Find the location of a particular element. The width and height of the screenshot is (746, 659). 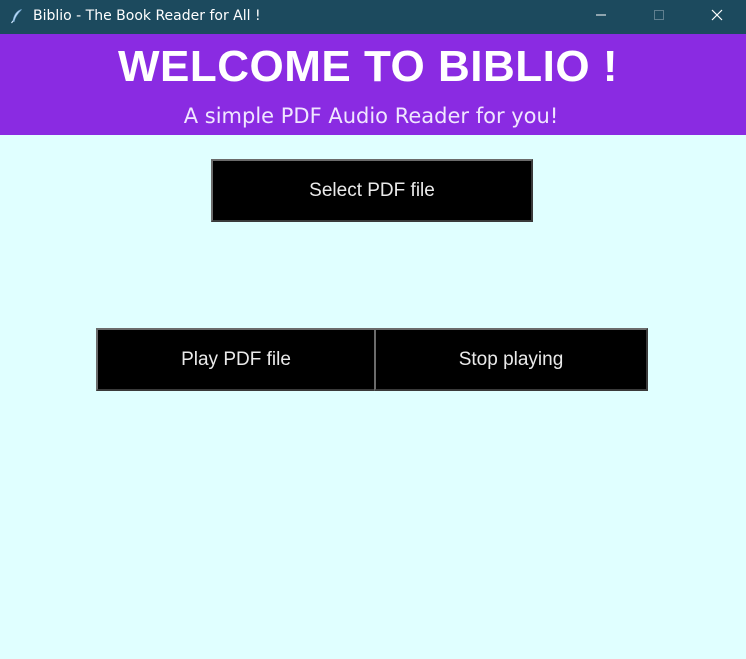

minimize-button is located at coordinates (601, 17).